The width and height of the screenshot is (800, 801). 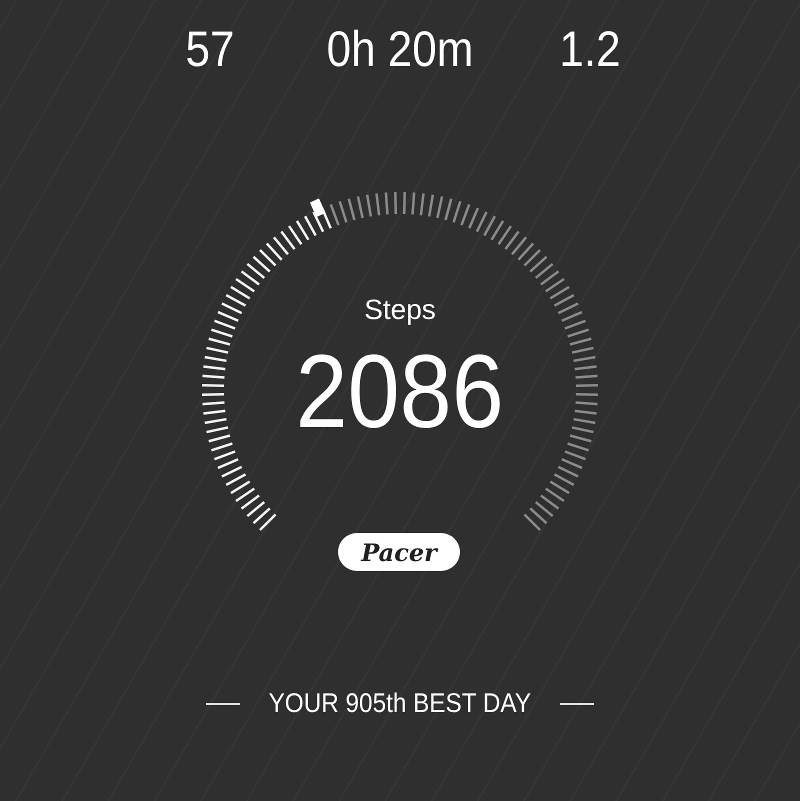 What do you see at coordinates (590, 49) in the screenshot?
I see `stat-value: 1.2` at bounding box center [590, 49].